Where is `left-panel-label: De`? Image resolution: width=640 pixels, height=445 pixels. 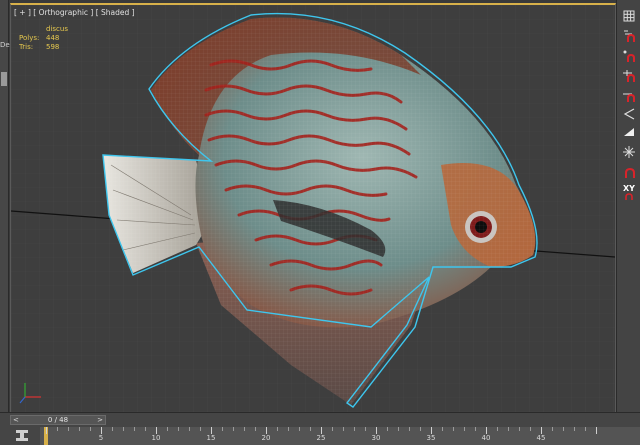
left-panel-label: De is located at coordinates (5, 45).